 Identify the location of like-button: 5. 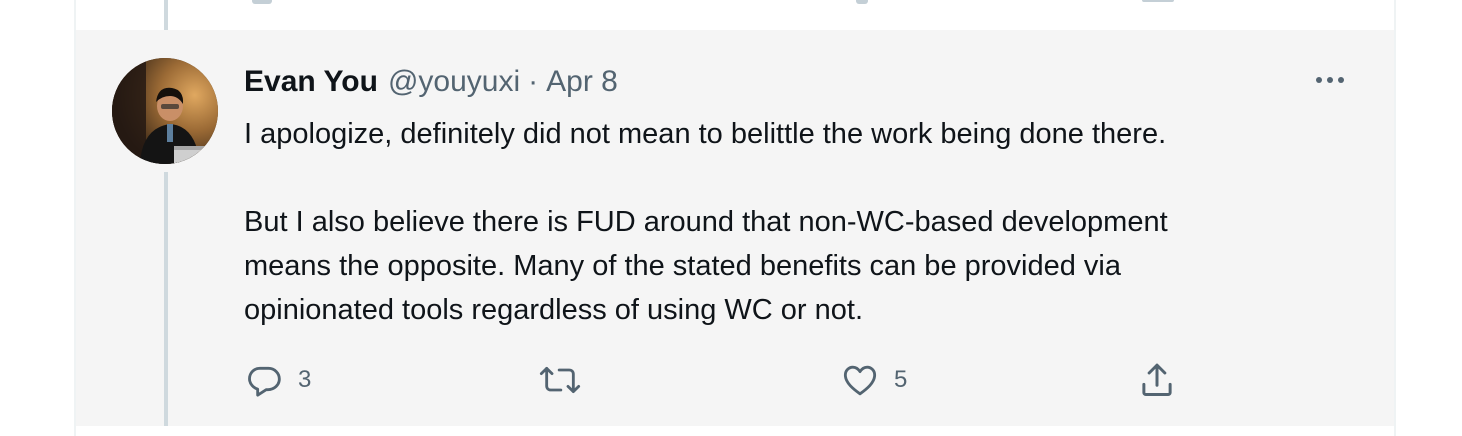
(873, 380).